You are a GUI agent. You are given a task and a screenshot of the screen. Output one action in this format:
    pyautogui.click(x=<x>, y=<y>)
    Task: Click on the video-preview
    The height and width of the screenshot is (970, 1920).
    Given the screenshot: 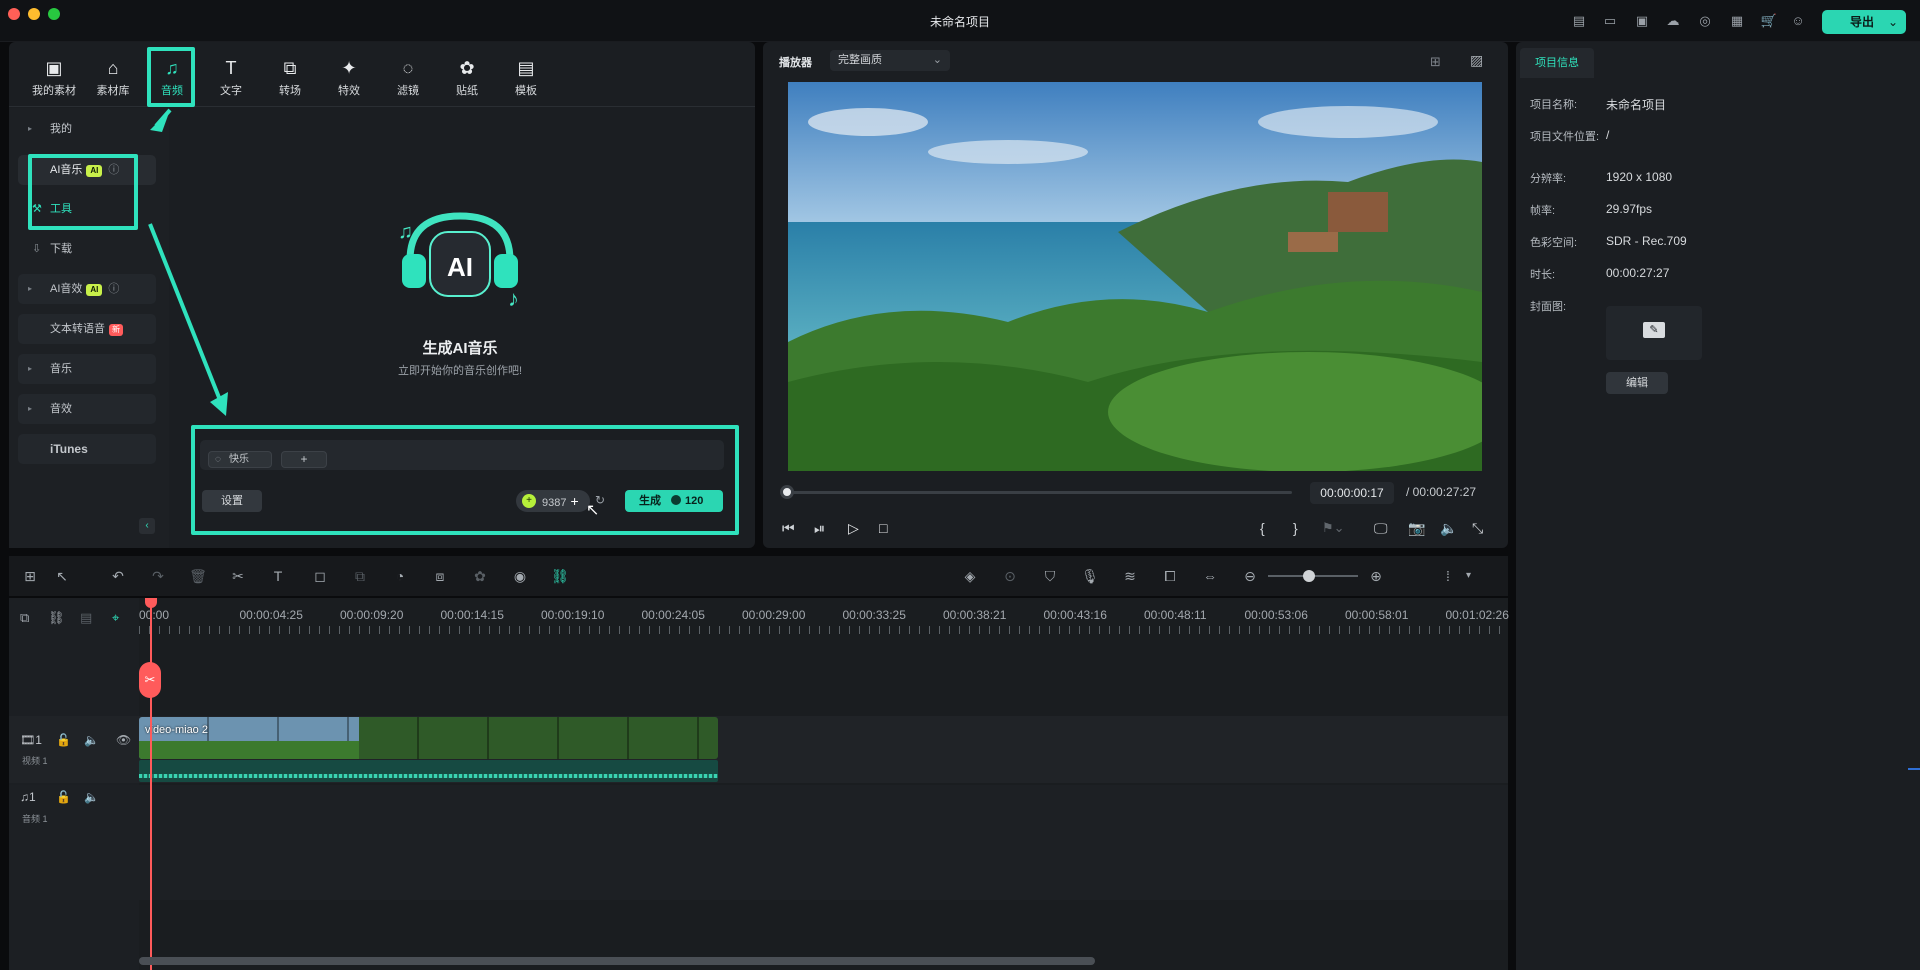 What is the action you would take?
    pyautogui.click(x=1135, y=276)
    